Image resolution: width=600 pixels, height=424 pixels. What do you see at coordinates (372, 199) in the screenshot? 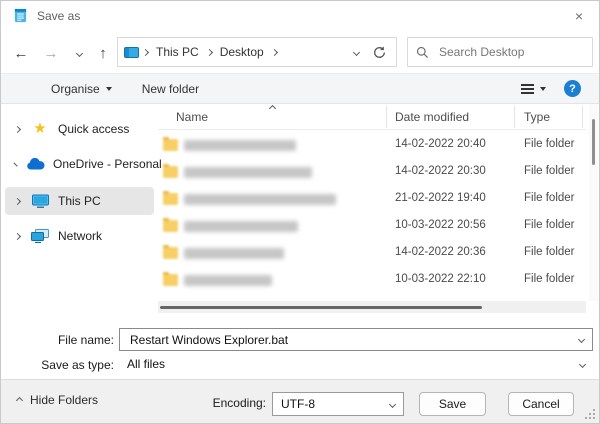
I see `table-row: 21-02-2022 19:40 File folder` at bounding box center [372, 199].